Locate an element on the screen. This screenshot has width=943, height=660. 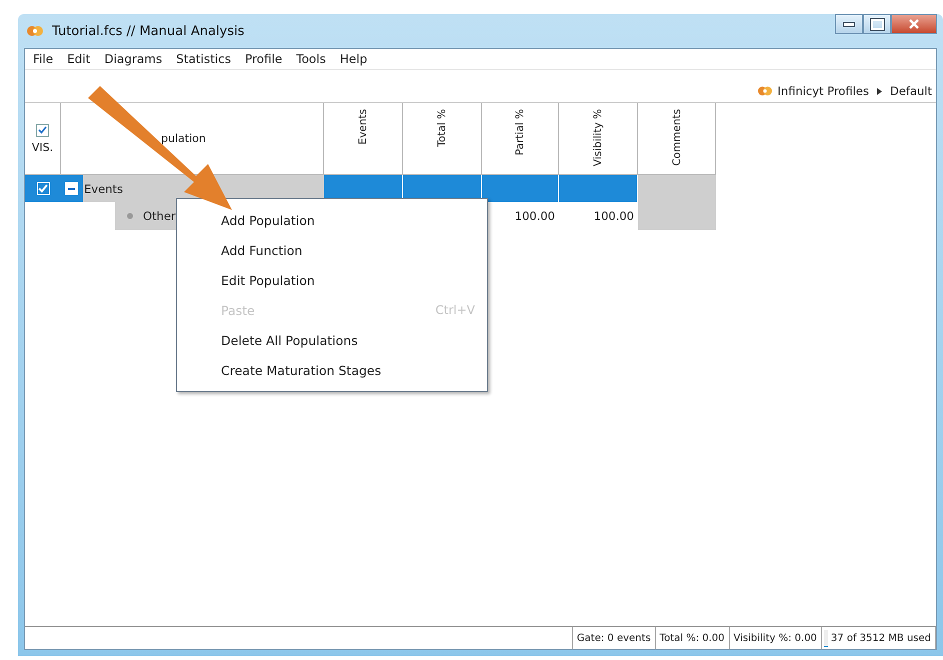
collapse-toggle is located at coordinates (71, 188).